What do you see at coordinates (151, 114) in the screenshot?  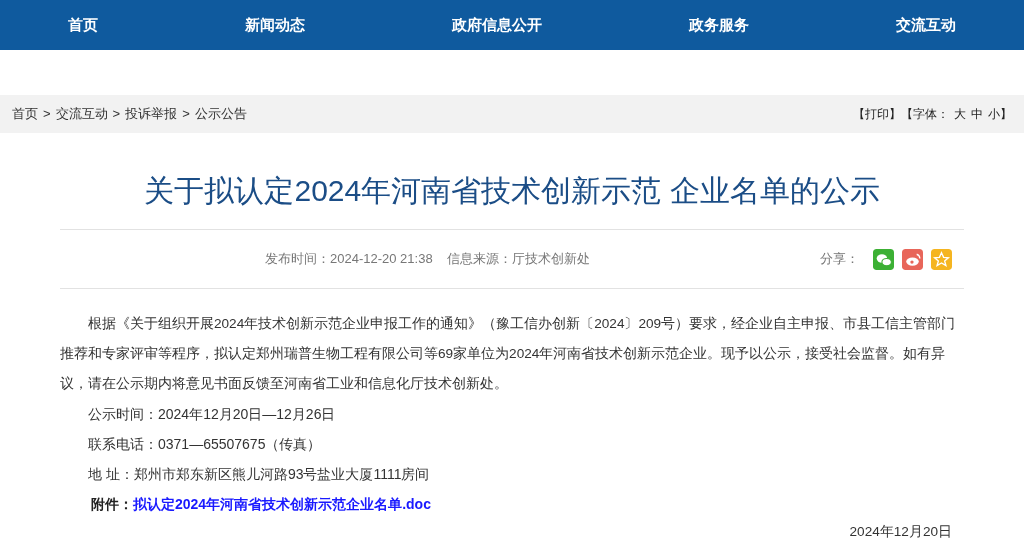 I see `breadcrumb-link: 投诉举报` at bounding box center [151, 114].